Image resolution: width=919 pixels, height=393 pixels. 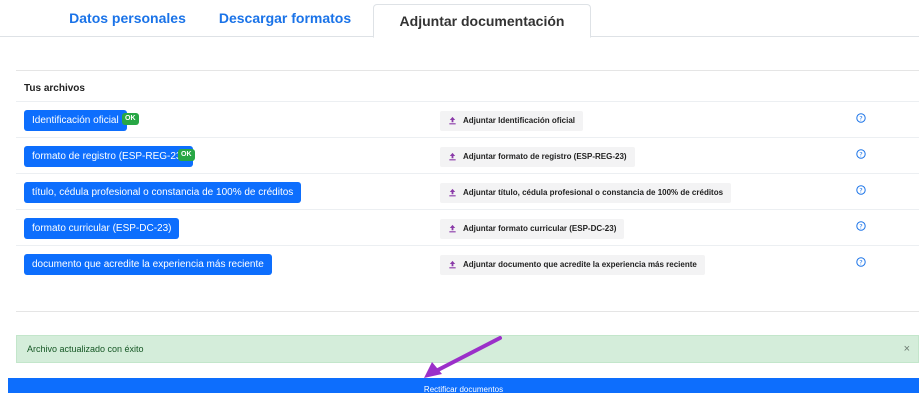 I want to click on alert-message: Archivo actualizado con éxito, so click(x=85, y=349).